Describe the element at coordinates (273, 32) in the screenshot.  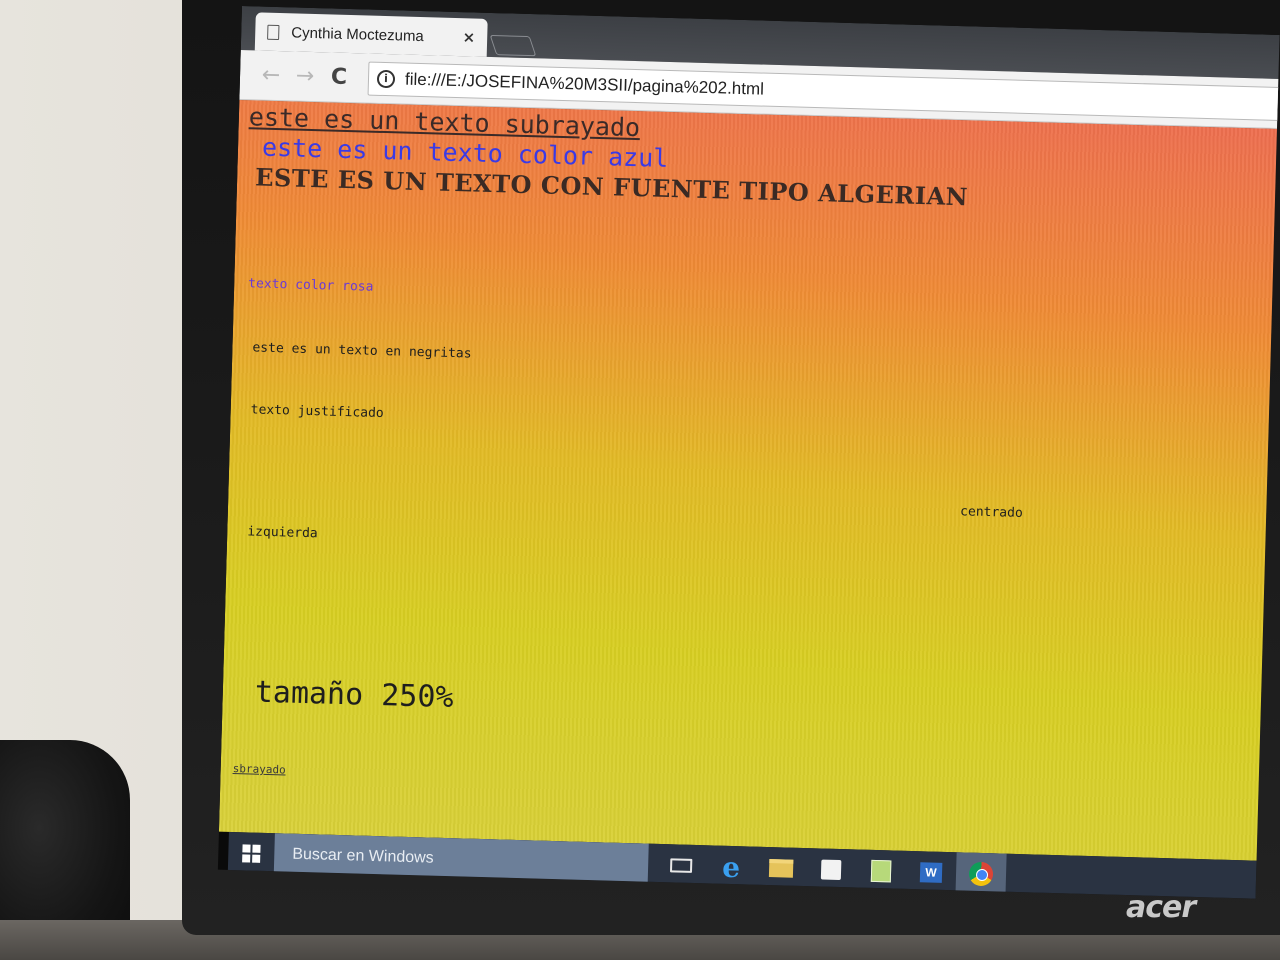
I see `page-icon` at that location.